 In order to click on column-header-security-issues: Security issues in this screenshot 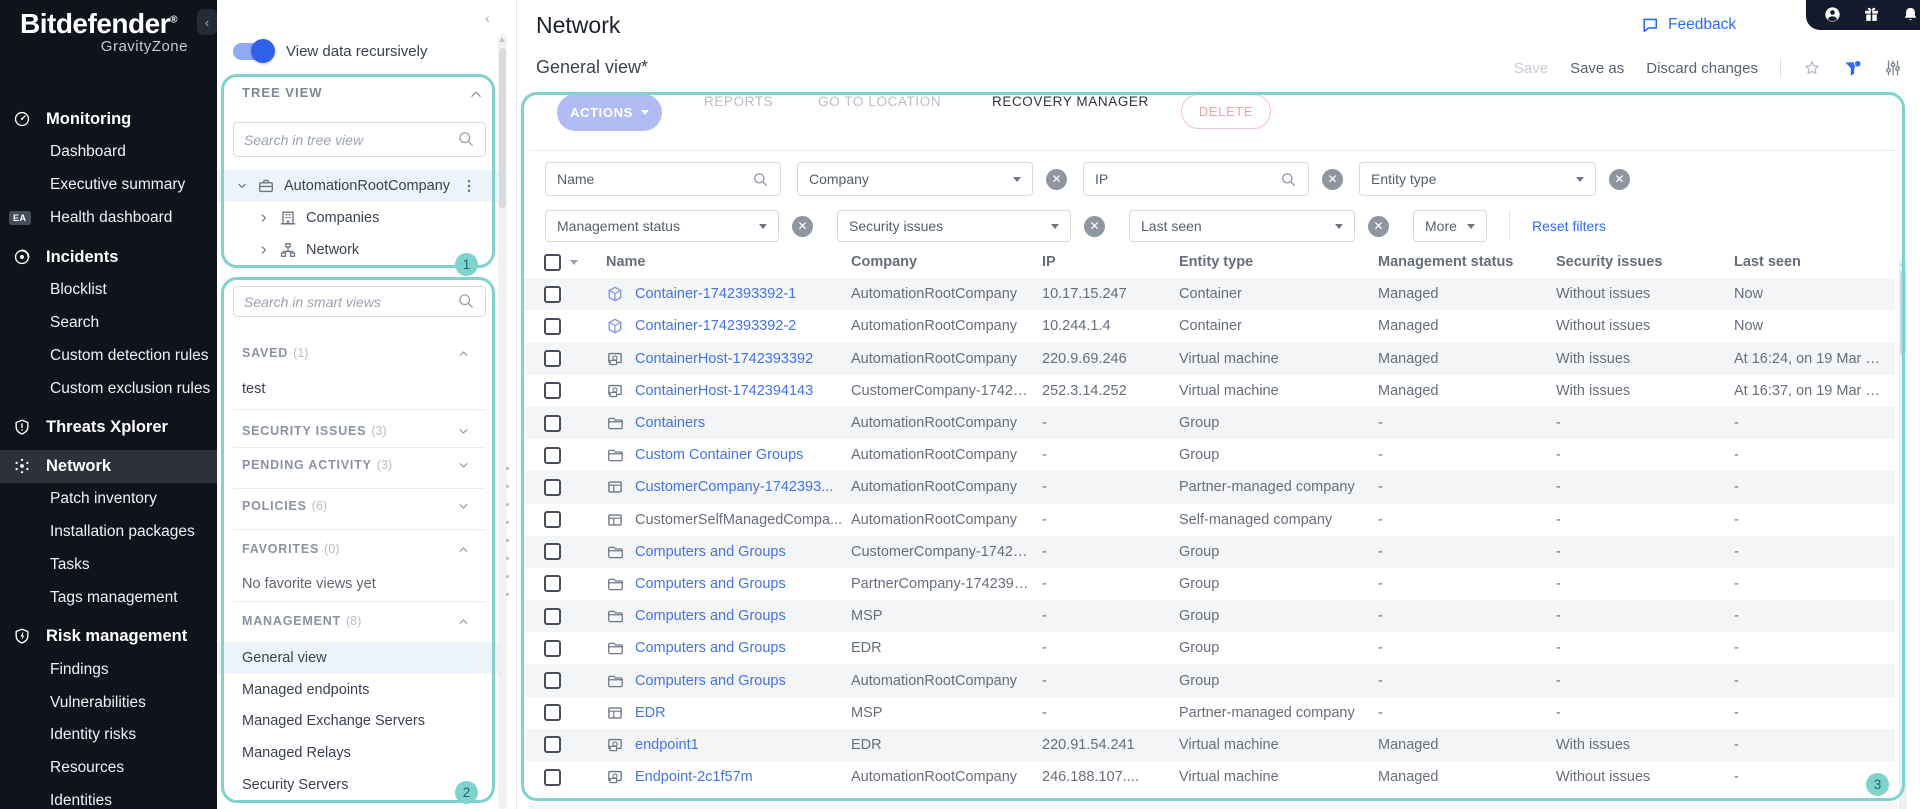, I will do `click(1645, 262)`.